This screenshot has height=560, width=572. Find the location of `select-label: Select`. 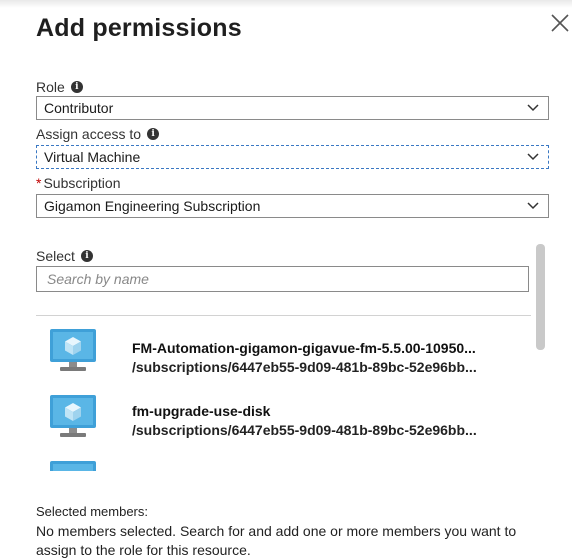

select-label: Select is located at coordinates (55, 256).